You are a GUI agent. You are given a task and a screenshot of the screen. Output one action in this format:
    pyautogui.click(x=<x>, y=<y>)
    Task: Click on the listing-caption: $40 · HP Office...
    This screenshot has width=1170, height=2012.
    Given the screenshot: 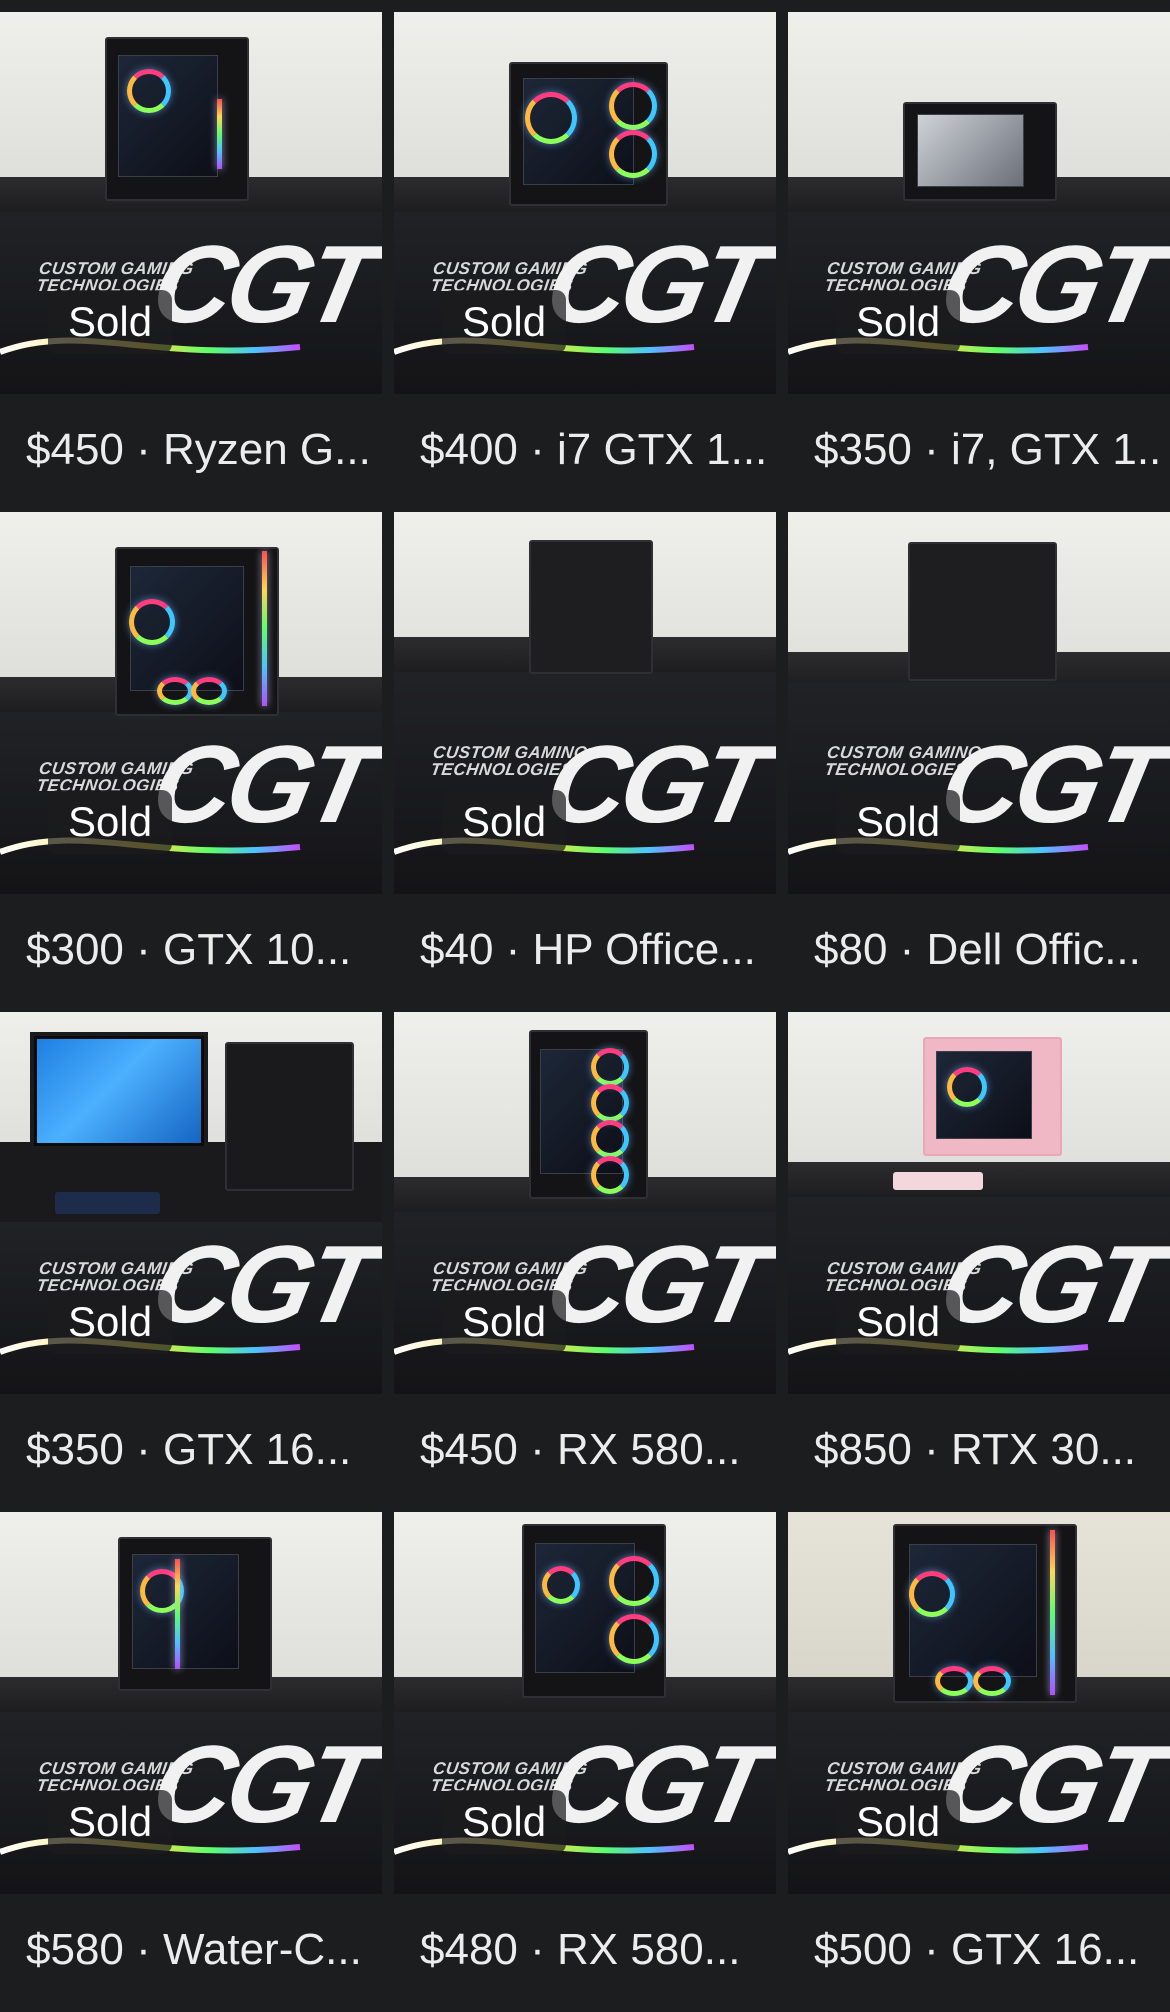 What is the action you would take?
    pyautogui.click(x=595, y=950)
    